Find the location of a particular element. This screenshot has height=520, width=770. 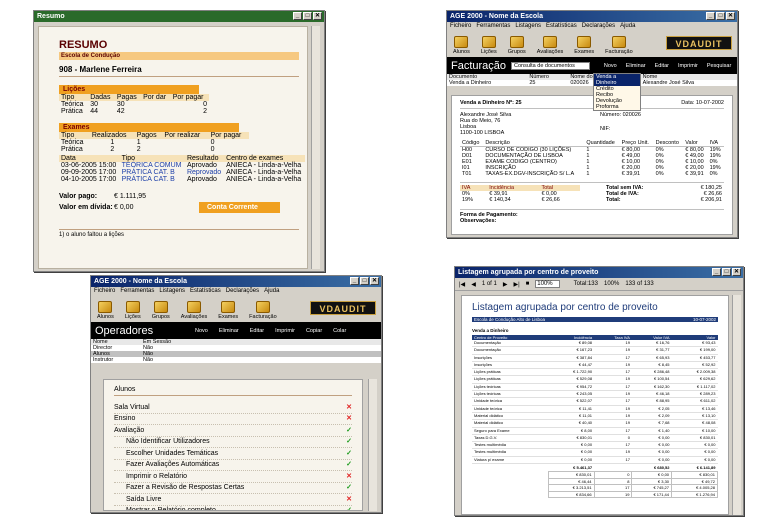

colar-button: Colar is located at coordinates (339, 331).